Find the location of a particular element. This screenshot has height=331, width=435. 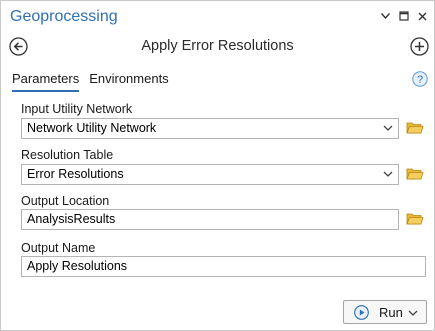

browse-input-network-button is located at coordinates (415, 128).